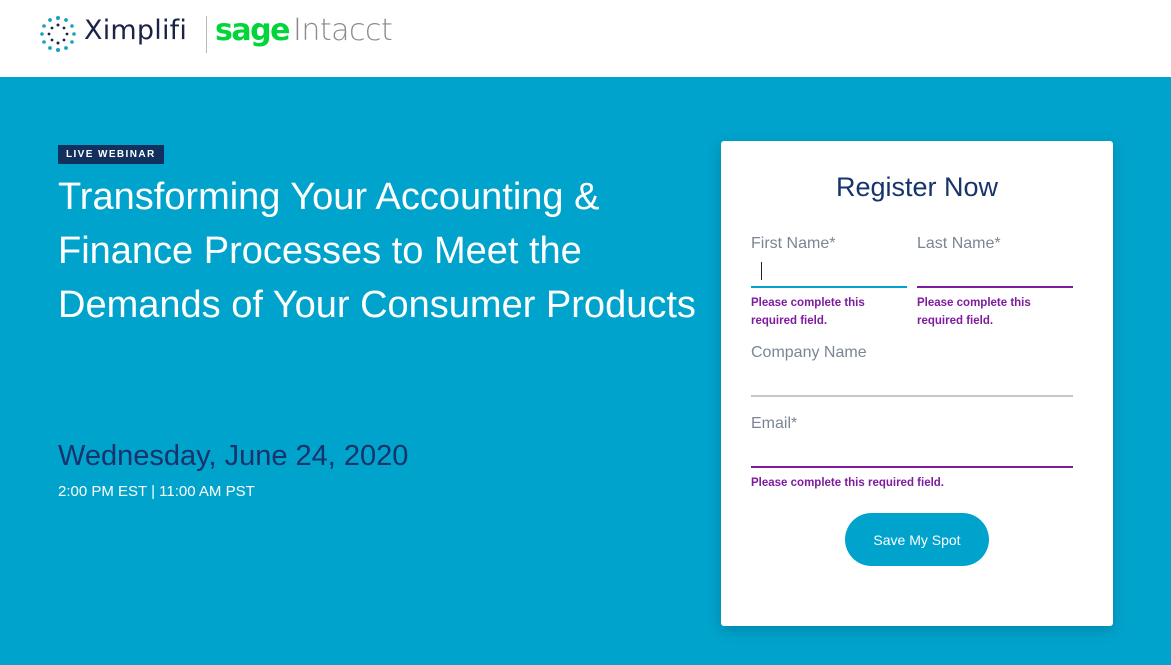  I want to click on text-cursor, so click(761, 271).